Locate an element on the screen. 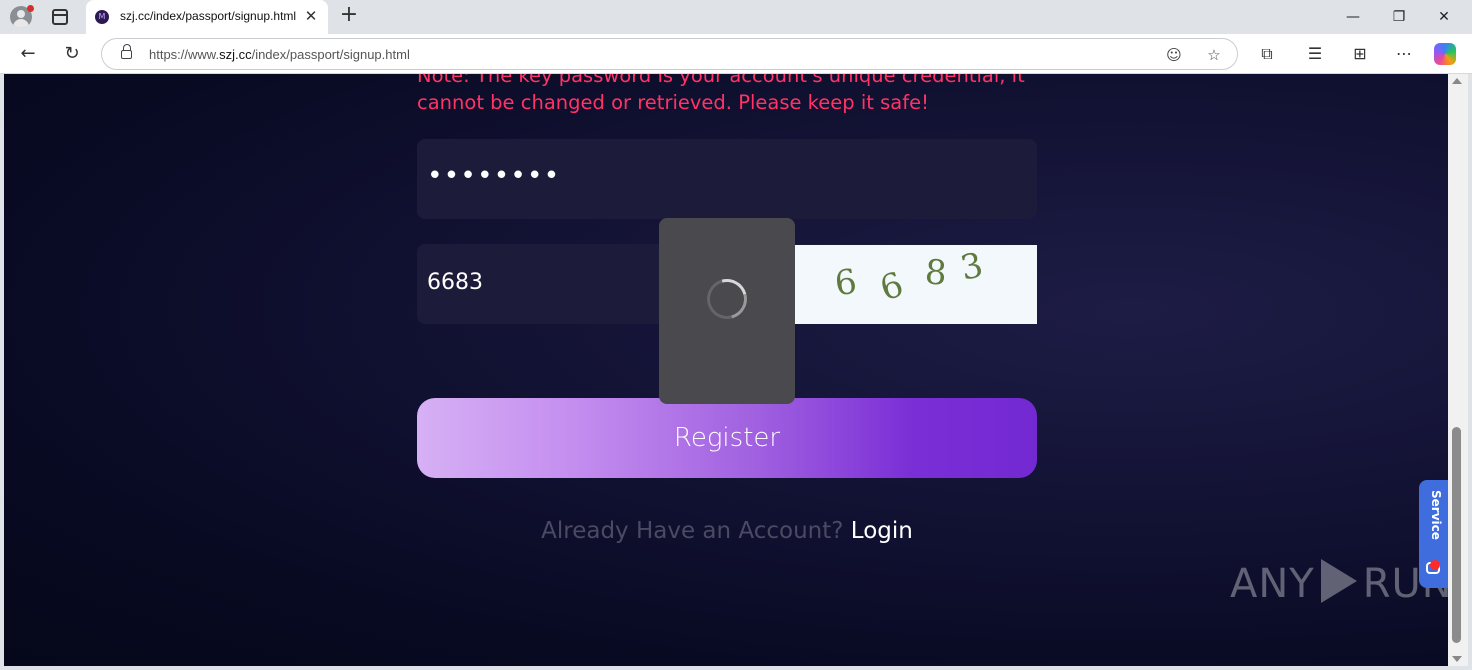  login-line: Already Have an Account? Login is located at coordinates (727, 531).